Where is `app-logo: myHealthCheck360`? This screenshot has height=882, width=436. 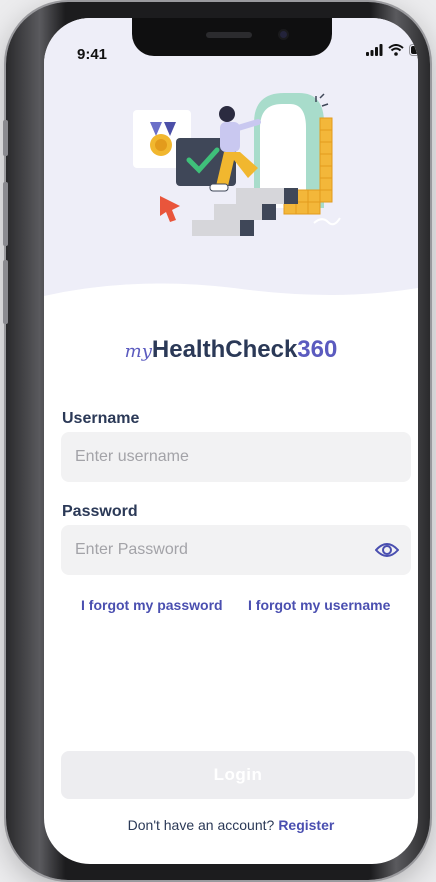
app-logo: myHealthCheck360 is located at coordinates (231, 350).